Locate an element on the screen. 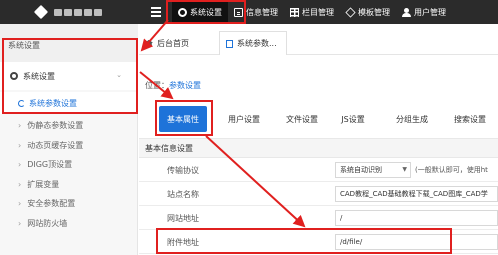 This screenshot has width=498, height=255. home-icon is located at coordinates (149, 43).